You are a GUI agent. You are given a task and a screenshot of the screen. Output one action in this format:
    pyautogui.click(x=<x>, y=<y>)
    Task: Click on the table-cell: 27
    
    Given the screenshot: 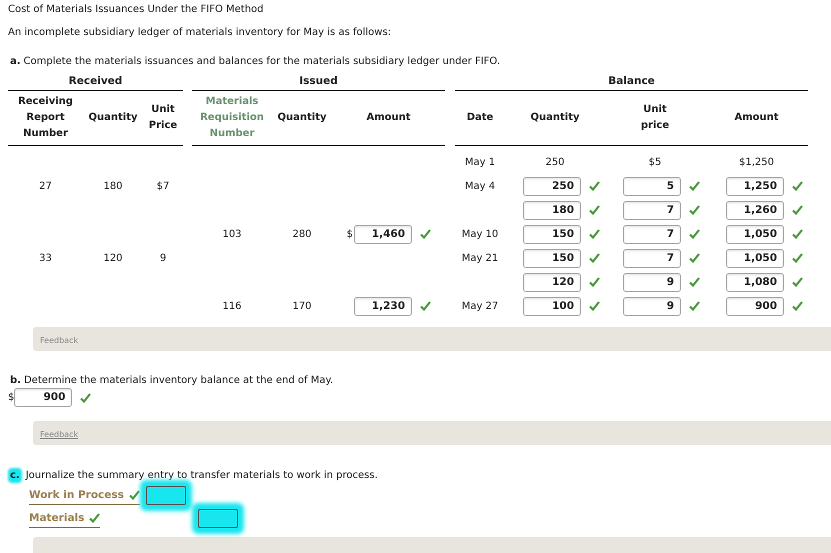 What is the action you would take?
    pyautogui.click(x=45, y=186)
    